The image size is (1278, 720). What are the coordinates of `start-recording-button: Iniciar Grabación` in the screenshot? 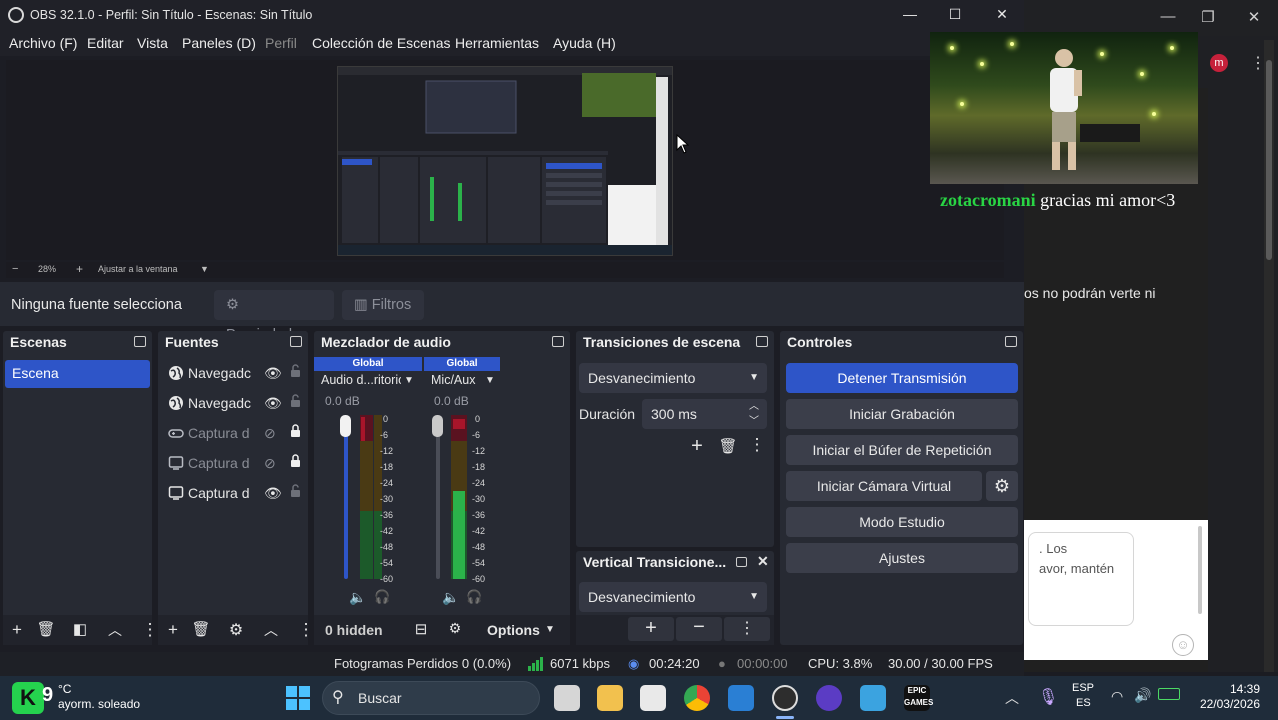 It's located at (902, 414).